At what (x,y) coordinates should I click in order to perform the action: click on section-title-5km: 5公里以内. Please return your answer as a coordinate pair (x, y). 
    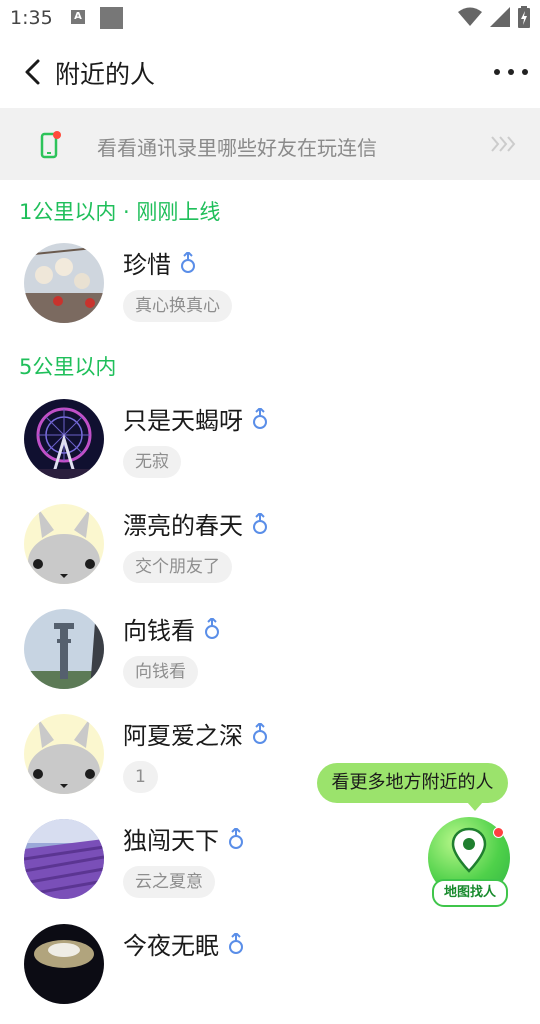
    Looking at the image, I should click on (68, 367).